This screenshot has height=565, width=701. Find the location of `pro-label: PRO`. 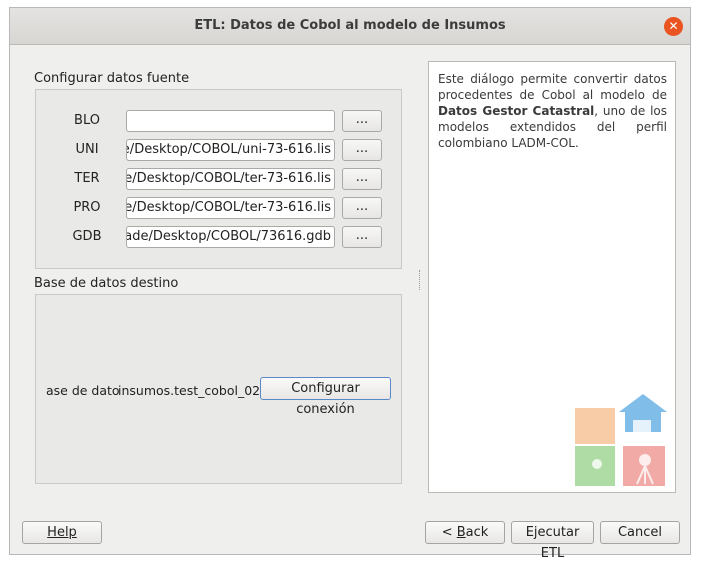

pro-label: PRO is located at coordinates (87, 207).